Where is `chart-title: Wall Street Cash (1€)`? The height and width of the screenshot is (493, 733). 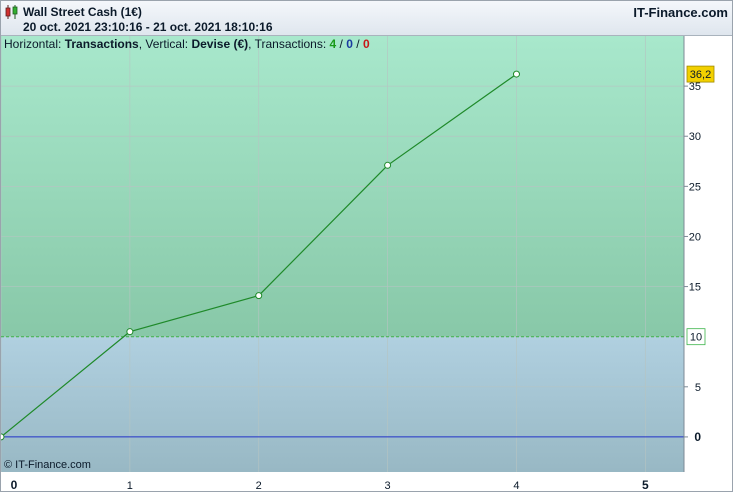
chart-title: Wall Street Cash (1€) is located at coordinates (82, 12).